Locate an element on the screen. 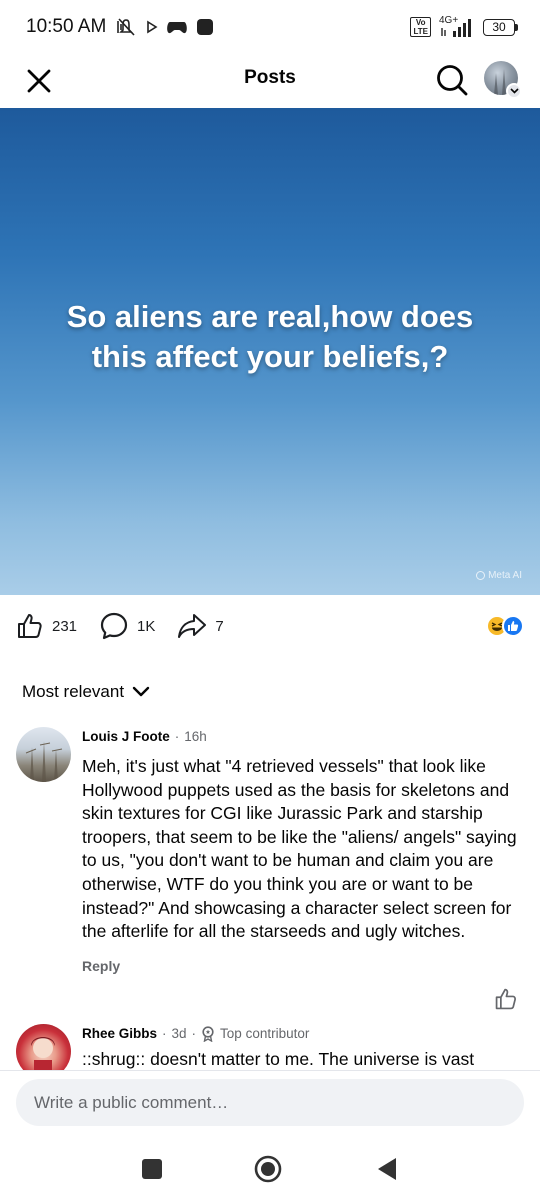 This screenshot has width=540, height=1199. battery-level: 30 is located at coordinates (499, 27).